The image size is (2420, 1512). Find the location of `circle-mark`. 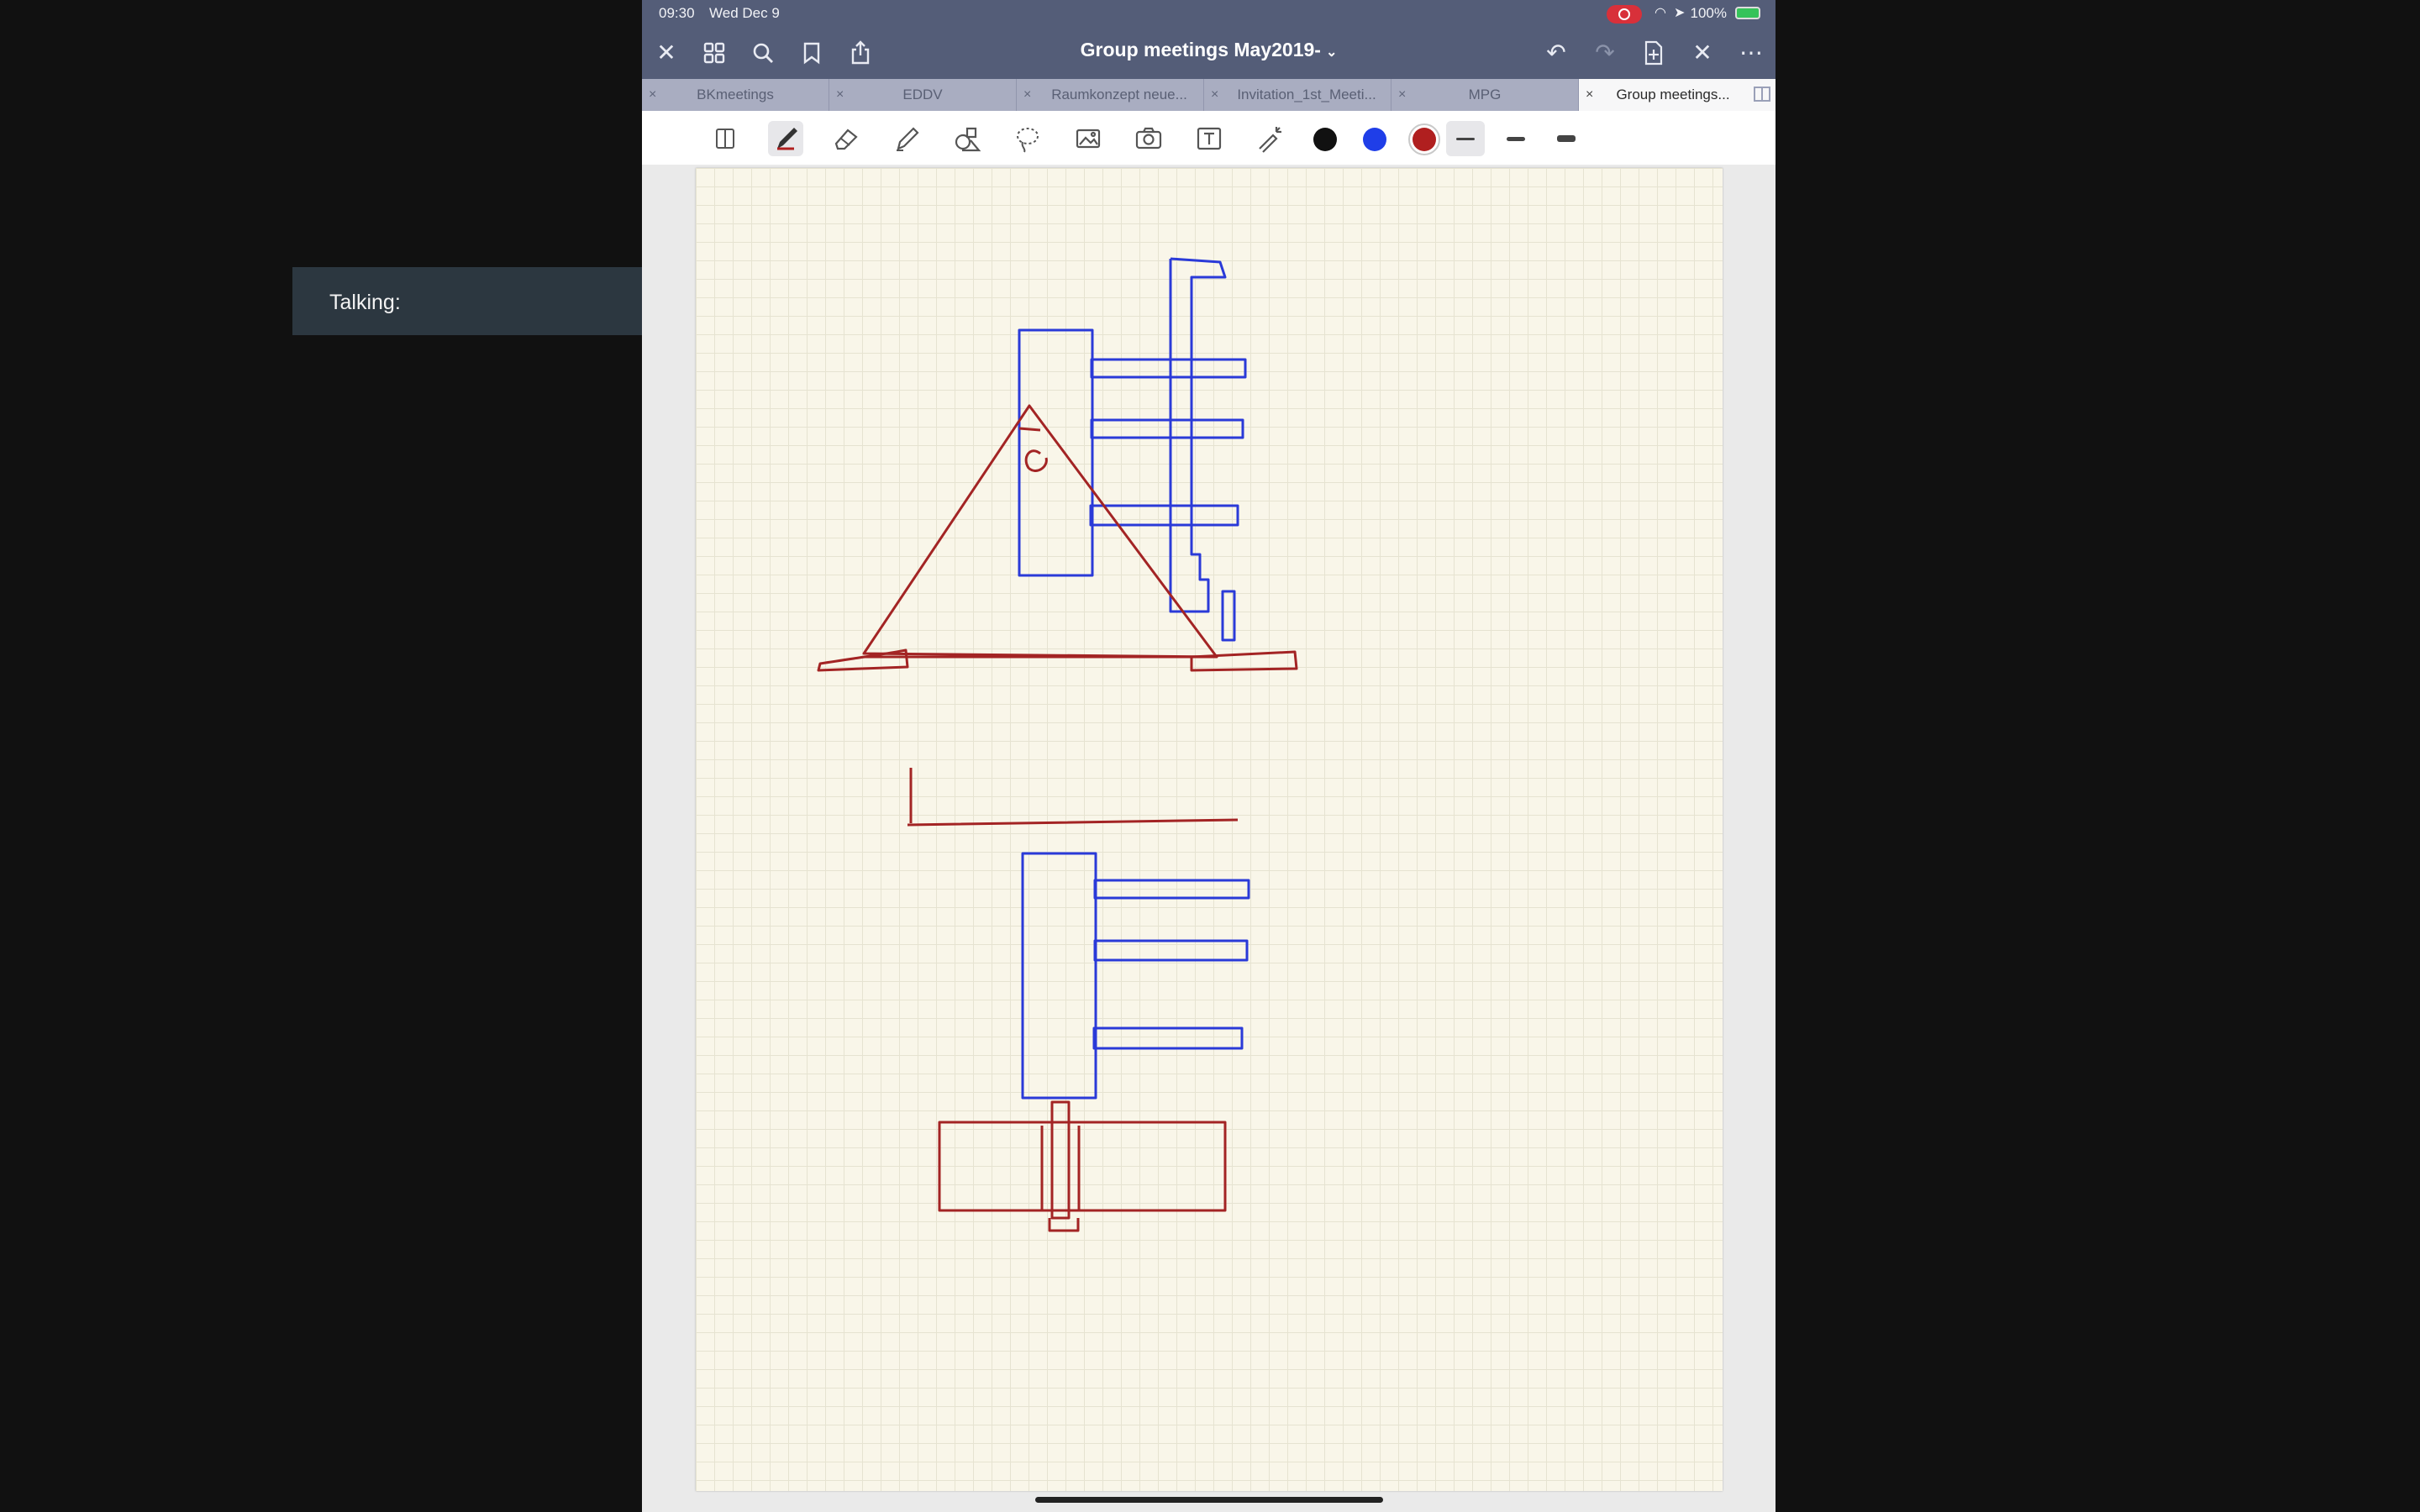

circle-mark is located at coordinates (1036, 460).